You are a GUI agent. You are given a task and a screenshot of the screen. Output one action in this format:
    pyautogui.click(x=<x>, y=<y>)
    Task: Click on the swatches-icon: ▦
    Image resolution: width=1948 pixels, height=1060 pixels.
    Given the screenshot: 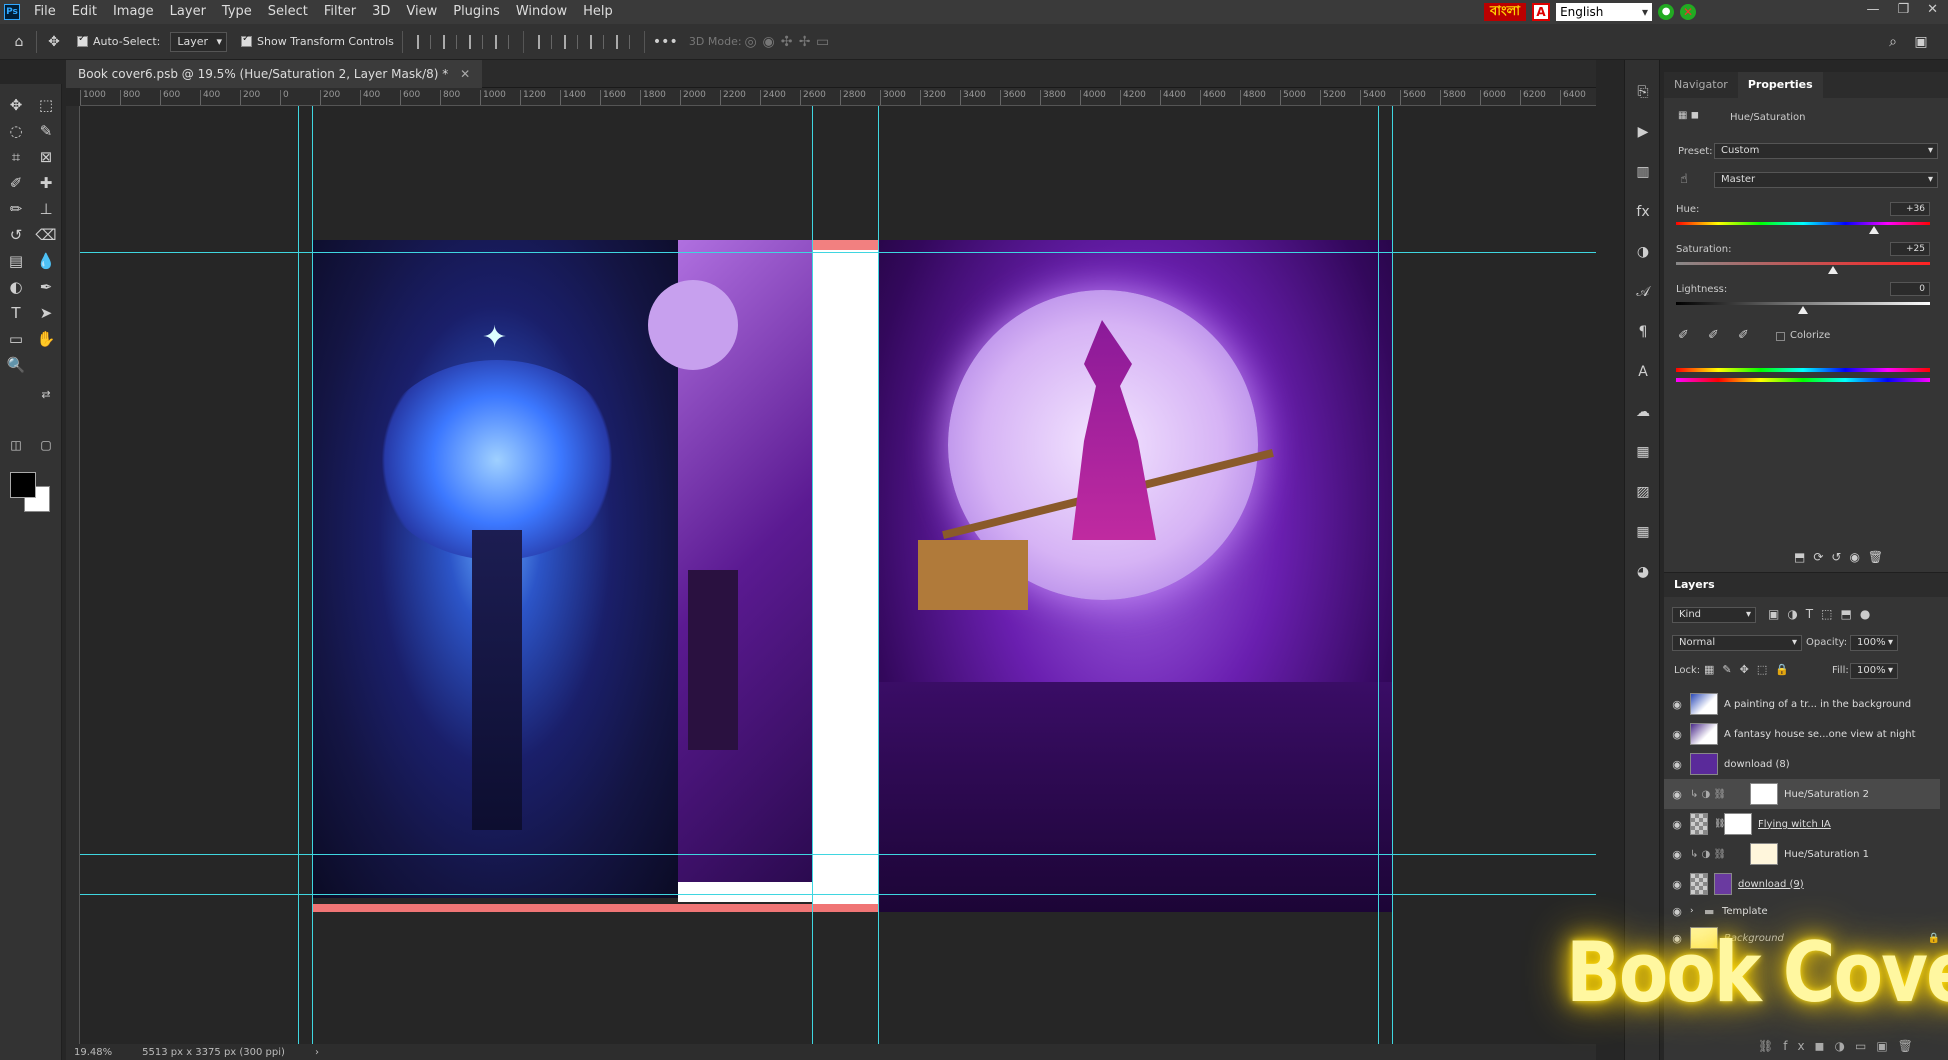 What is the action you would take?
    pyautogui.click(x=1643, y=452)
    